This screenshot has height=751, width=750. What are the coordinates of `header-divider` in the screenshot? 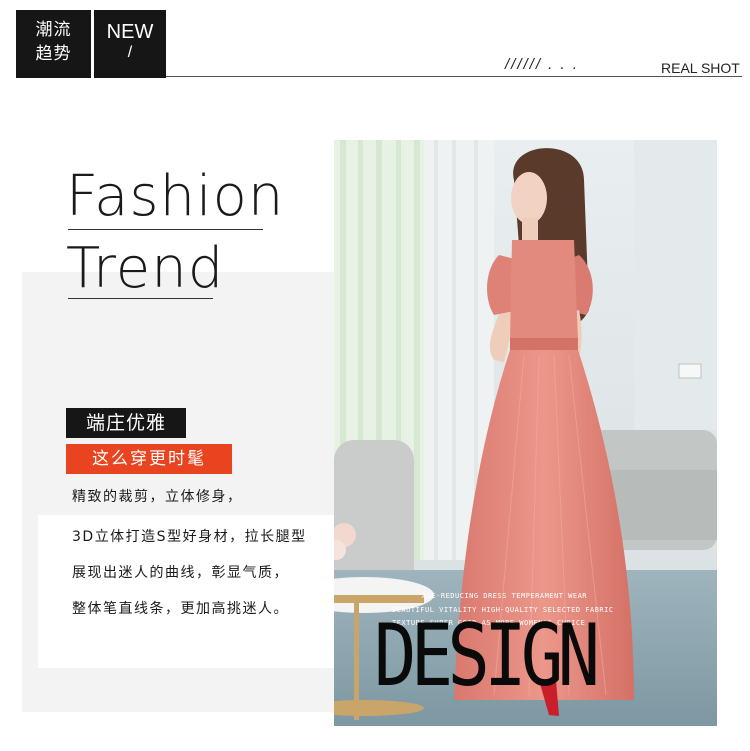 It's located at (454, 76).